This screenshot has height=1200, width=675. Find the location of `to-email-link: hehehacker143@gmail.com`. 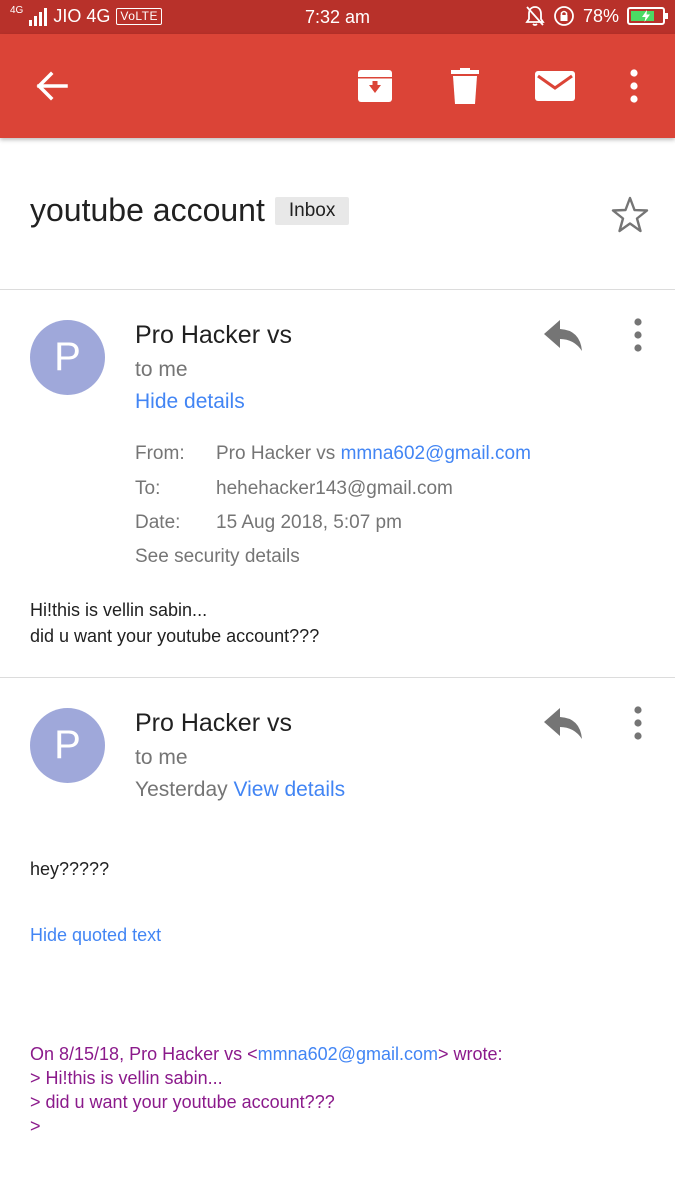

to-email-link: hehehacker143@gmail.com is located at coordinates (334, 489).